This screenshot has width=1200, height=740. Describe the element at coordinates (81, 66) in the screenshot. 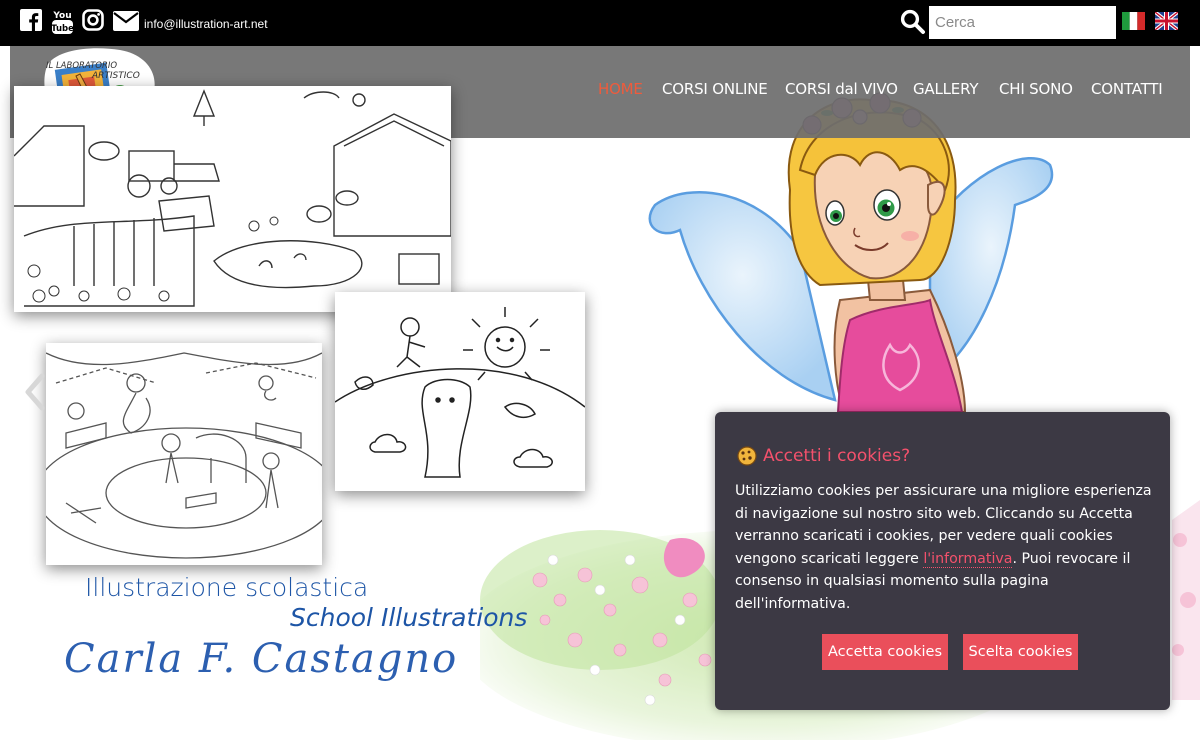

I see `logo-line1: IL LABORATORIO` at that location.